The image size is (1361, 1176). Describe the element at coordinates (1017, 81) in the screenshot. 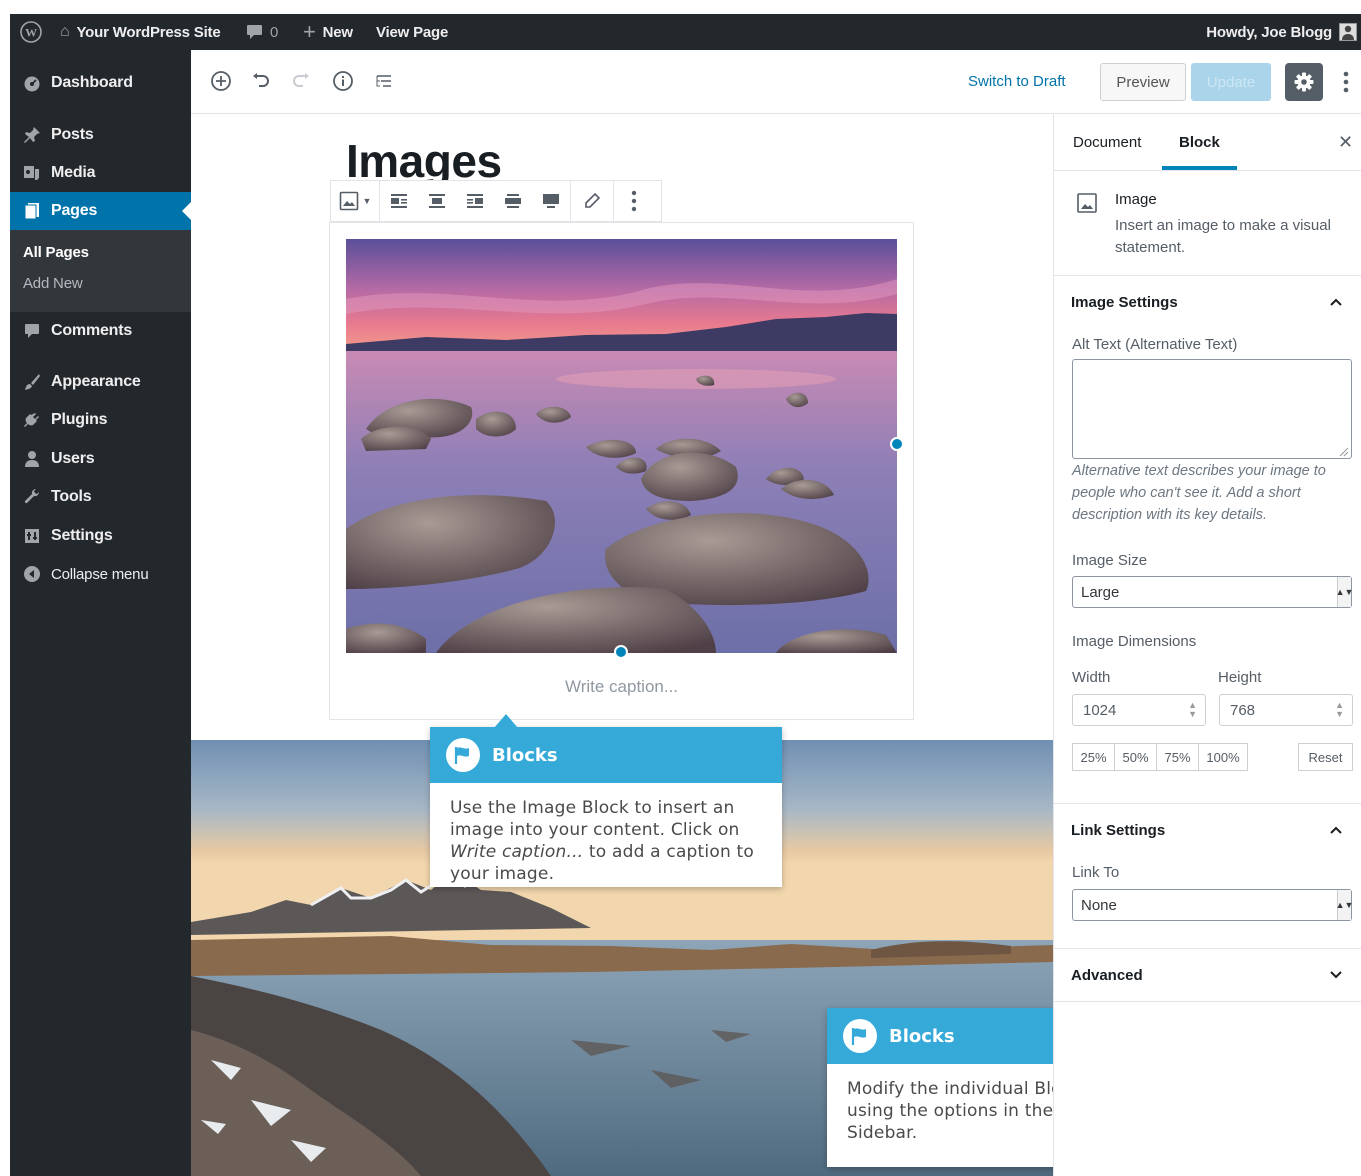

I see `switch-to-draft-button: Switch to Draft` at that location.